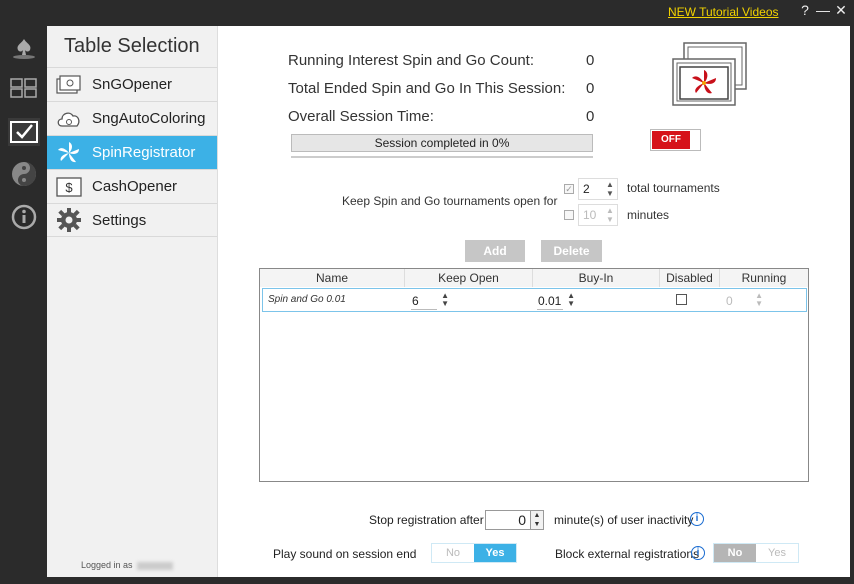 This screenshot has height=584, width=854. What do you see at coordinates (624, 520) in the screenshot?
I see `inactivity-suffix-label: minute(s) of user inactivity` at bounding box center [624, 520].